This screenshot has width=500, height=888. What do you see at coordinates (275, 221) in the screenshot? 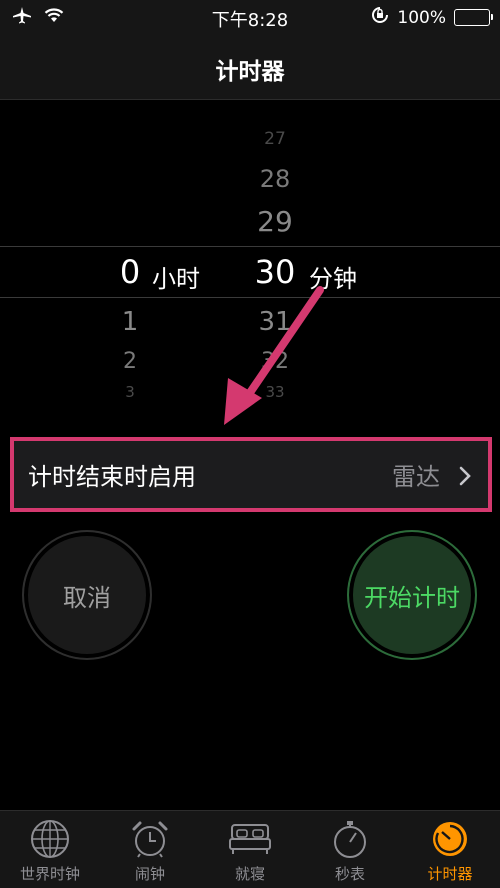
I see `minute-option: 29` at bounding box center [275, 221].